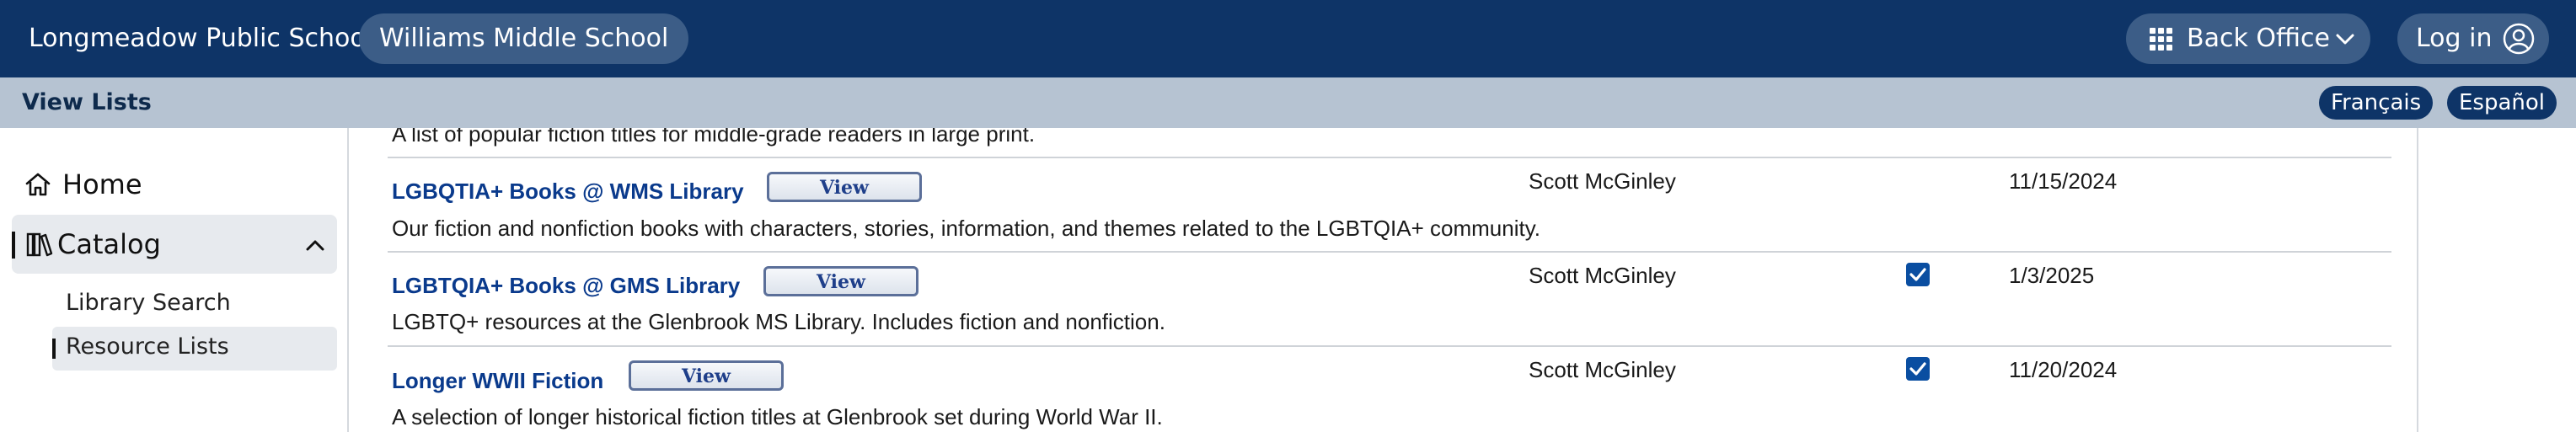  I want to click on sidebar-item-label: Resource Lists, so click(147, 346).